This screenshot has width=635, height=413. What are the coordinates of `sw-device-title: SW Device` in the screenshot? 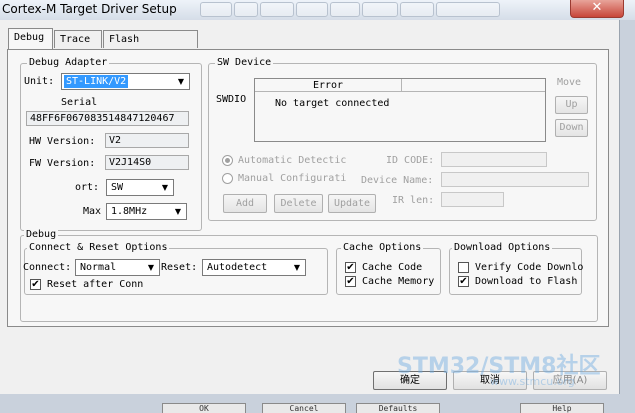 It's located at (244, 63).